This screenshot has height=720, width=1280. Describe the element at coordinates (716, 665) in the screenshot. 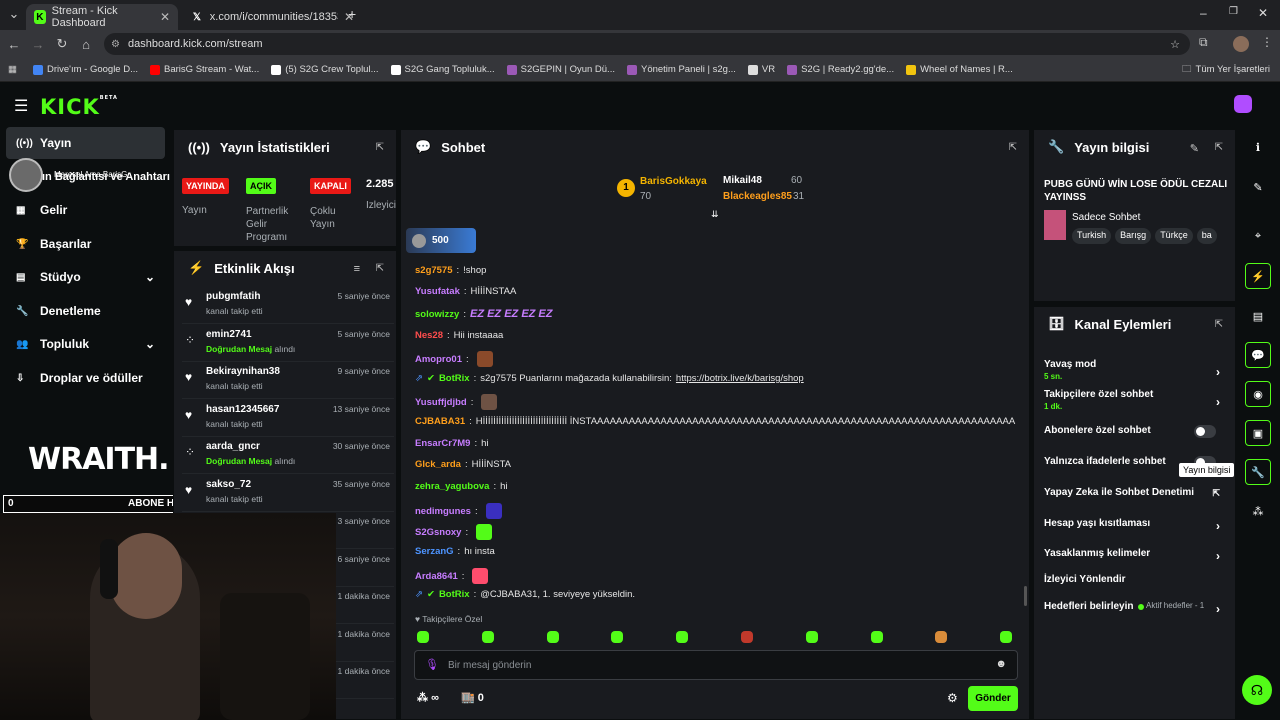

I see `chat-input: 🎙 Bir mesaj gönderin ☻` at that location.